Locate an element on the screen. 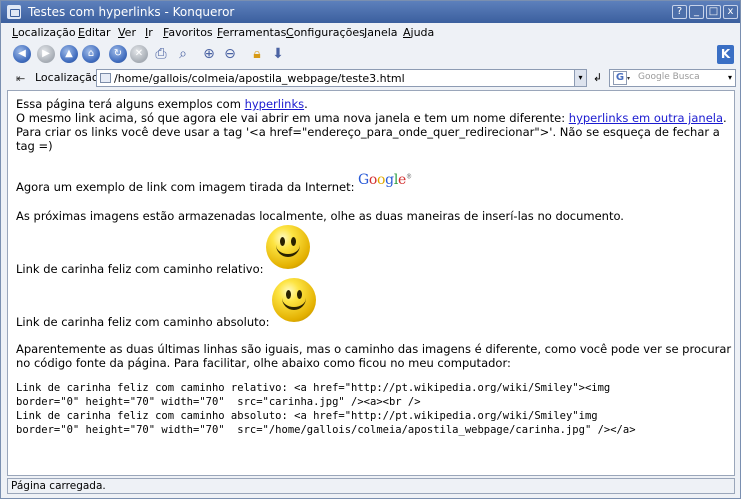  tag-instructions-line-2: tag =) is located at coordinates (34, 146).